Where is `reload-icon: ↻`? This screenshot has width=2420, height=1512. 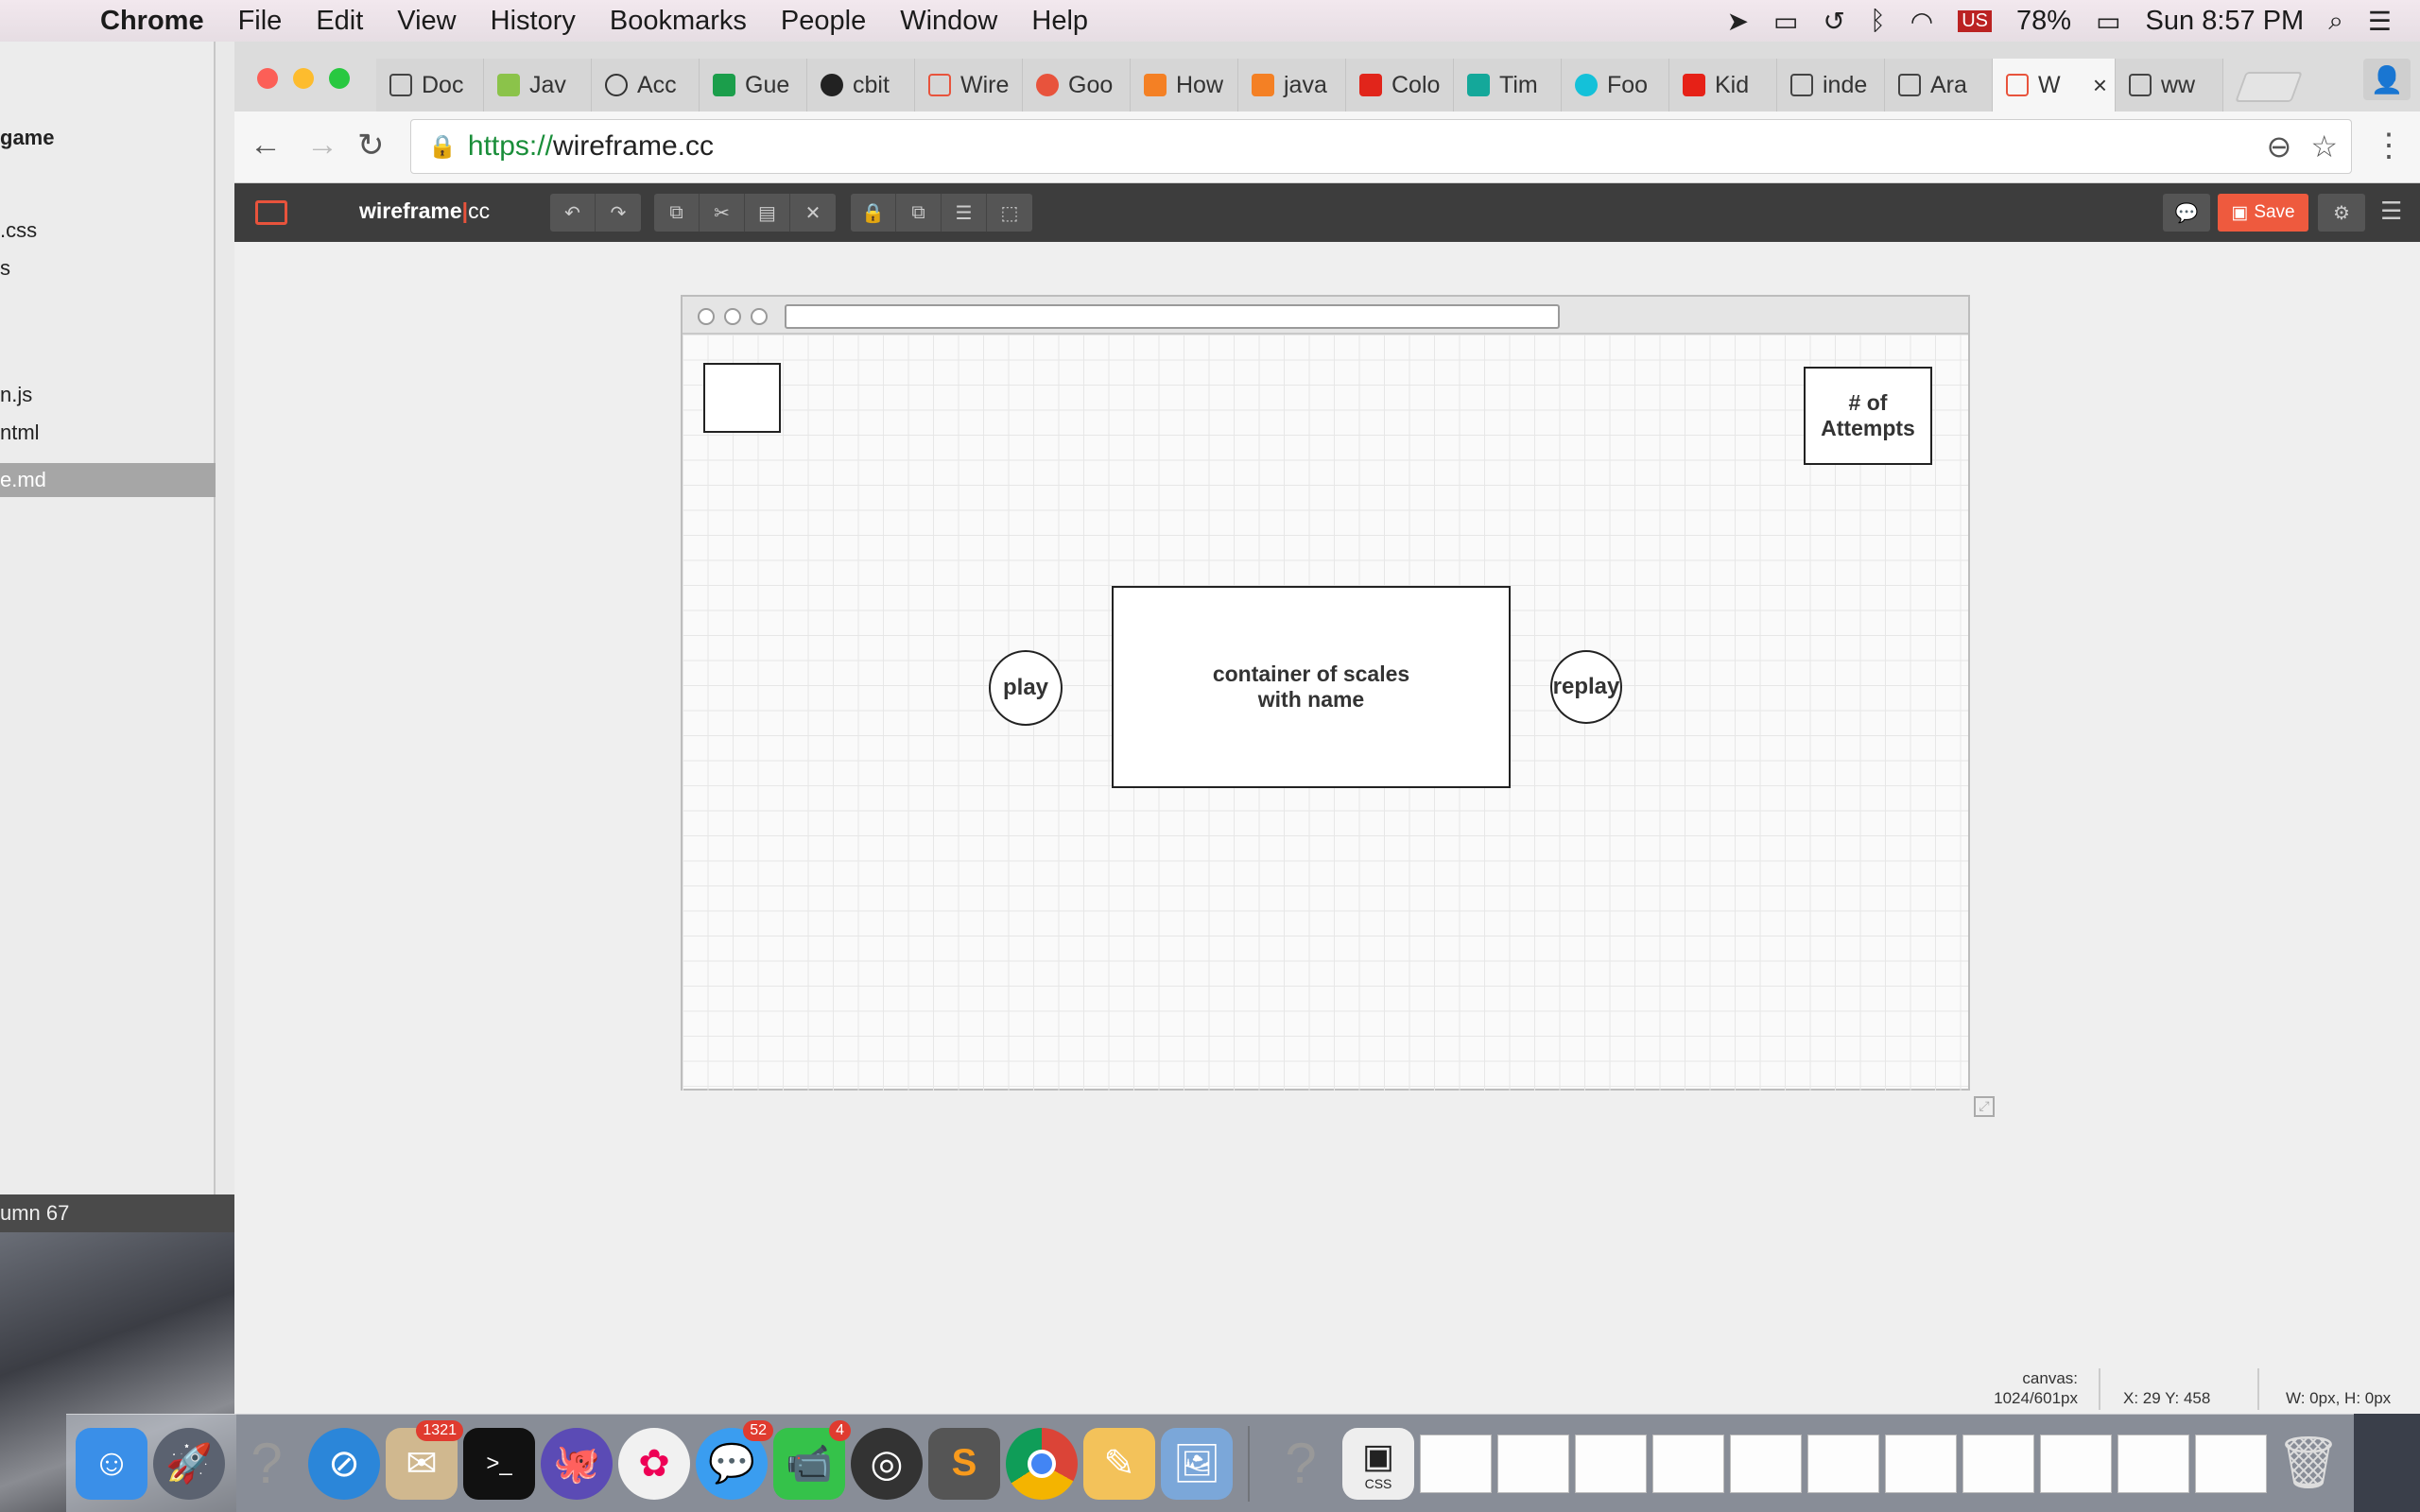 reload-icon: ↻ is located at coordinates (371, 145).